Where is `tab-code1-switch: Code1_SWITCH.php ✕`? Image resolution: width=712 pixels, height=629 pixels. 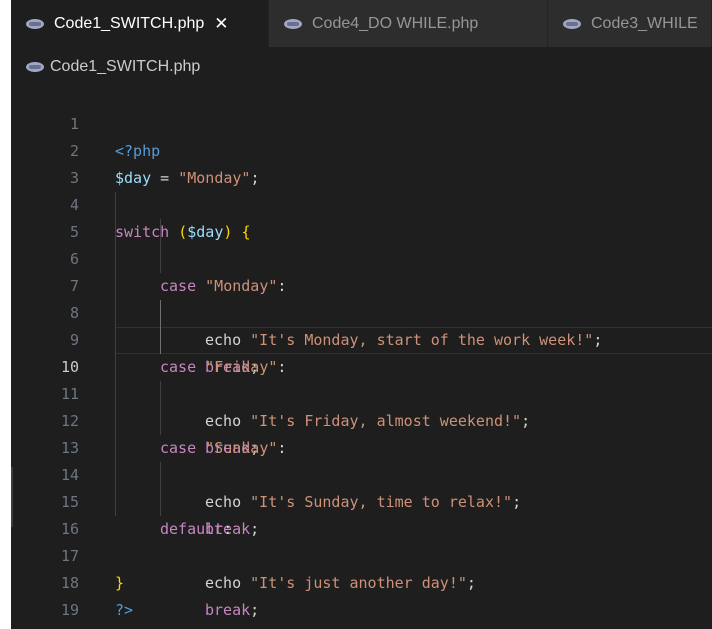
tab-code1-switch: Code1_SWITCH.php ✕ is located at coordinates (140, 23).